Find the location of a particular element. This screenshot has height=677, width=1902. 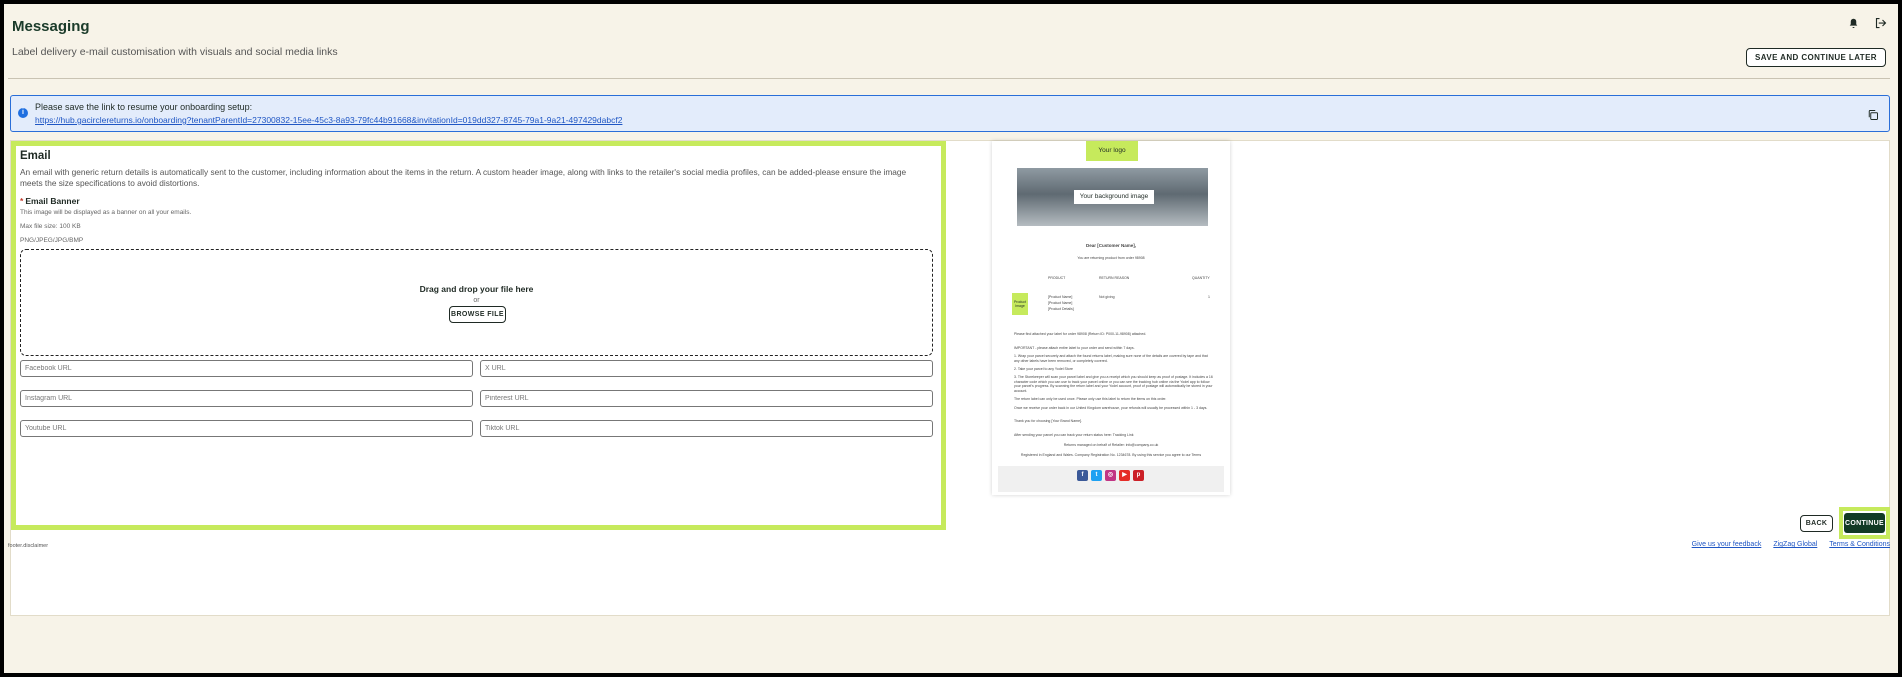

zigzag-global-link: ZigZag Global is located at coordinates (1795, 544).